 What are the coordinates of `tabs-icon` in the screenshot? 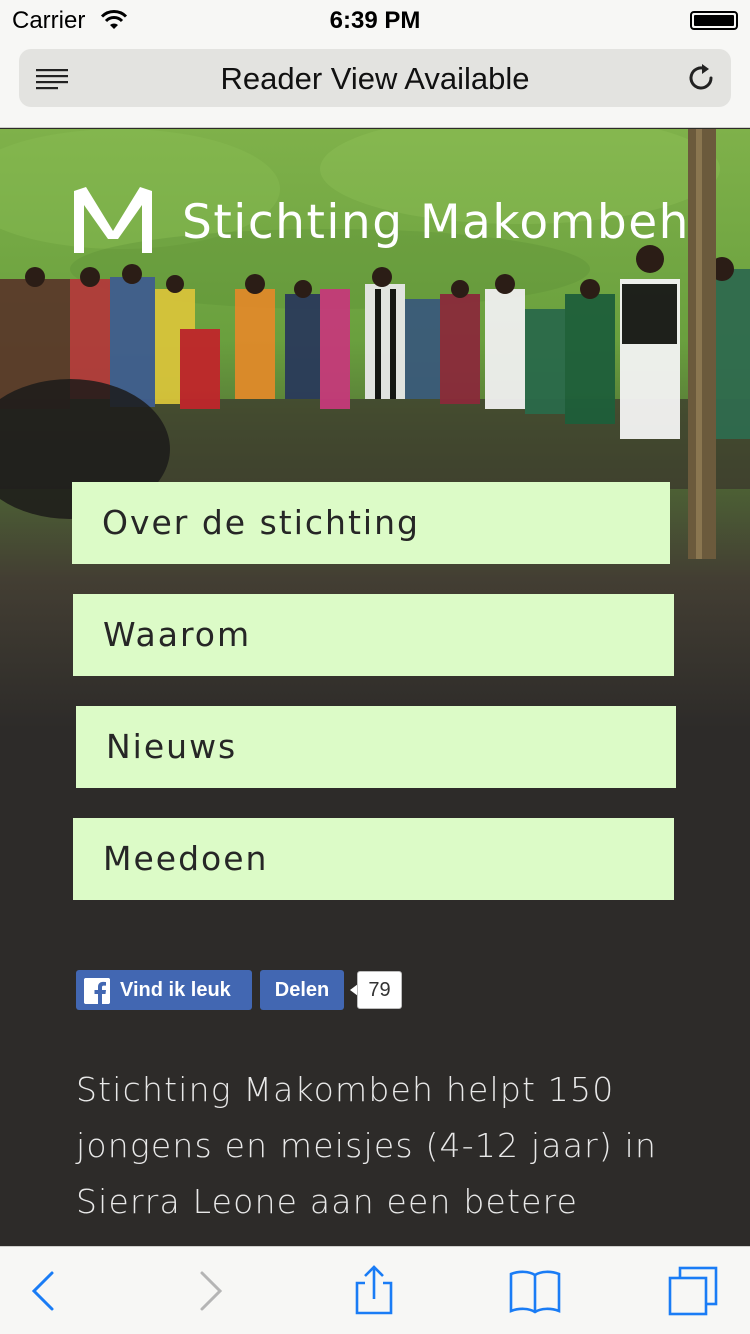 It's located at (693, 1291).